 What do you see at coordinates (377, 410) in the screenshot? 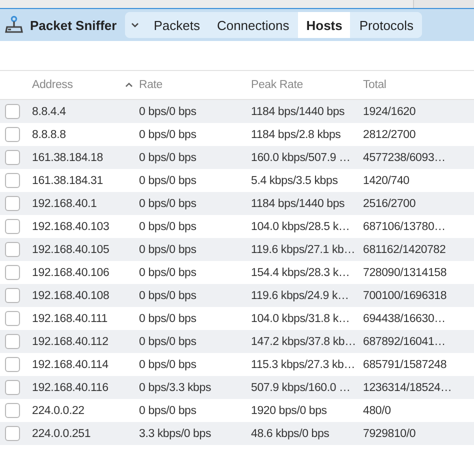
I see `table-cell: 480/0` at bounding box center [377, 410].